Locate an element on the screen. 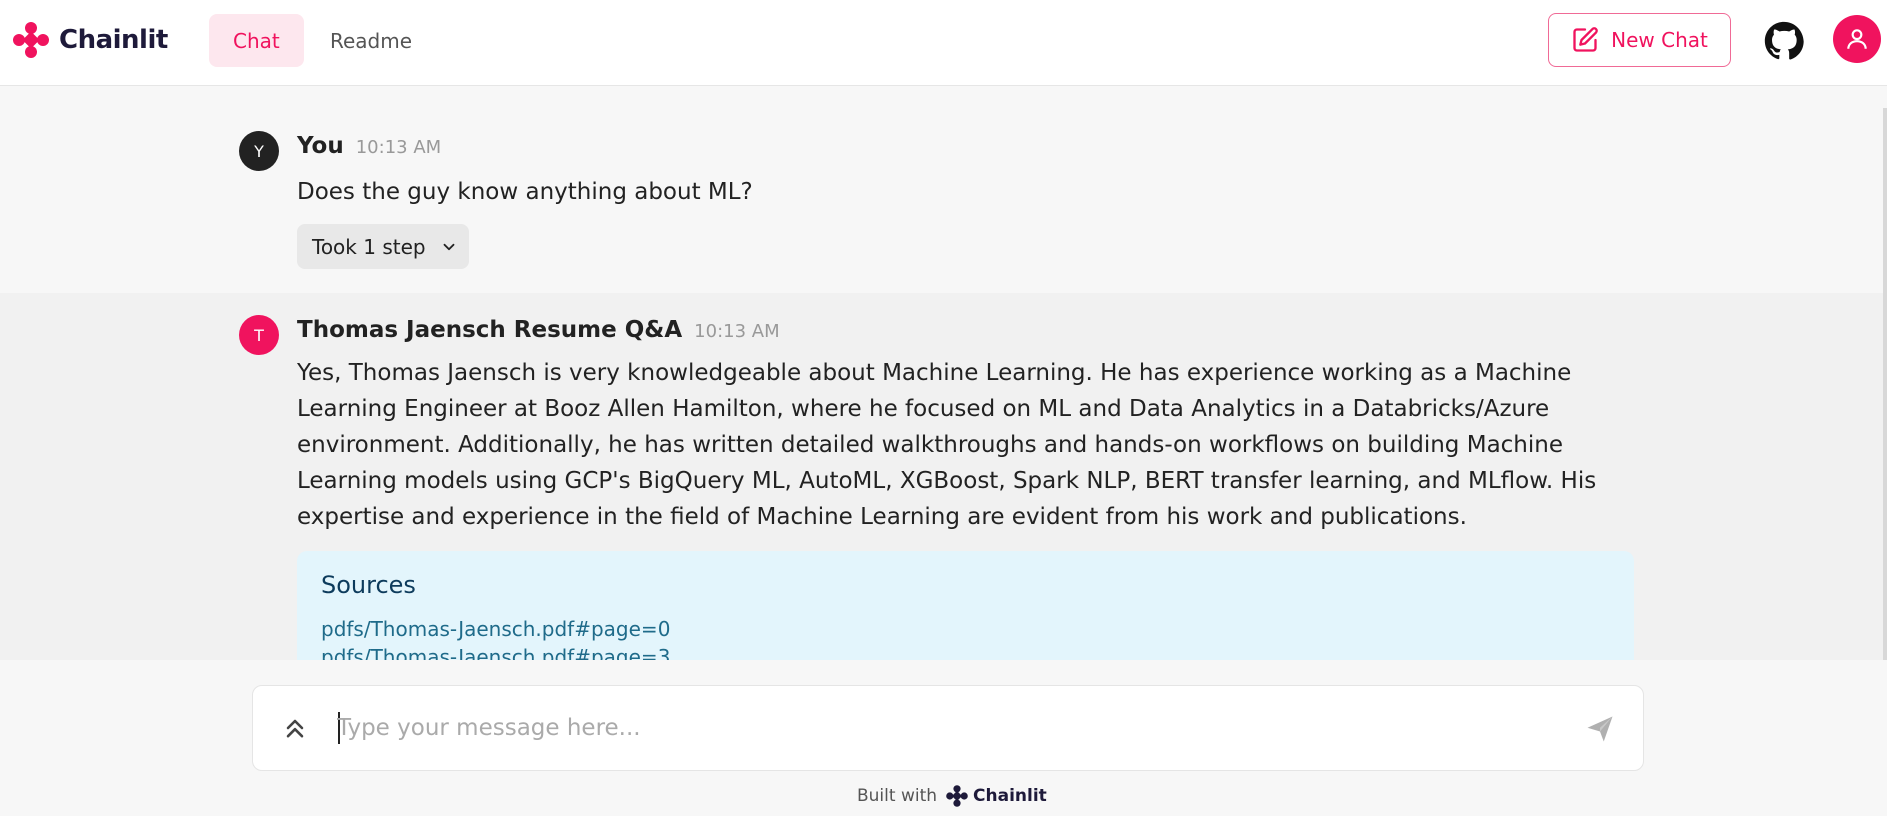 This screenshot has width=1887, height=816. steps-toggle-button: Took 1 step is located at coordinates (383, 246).